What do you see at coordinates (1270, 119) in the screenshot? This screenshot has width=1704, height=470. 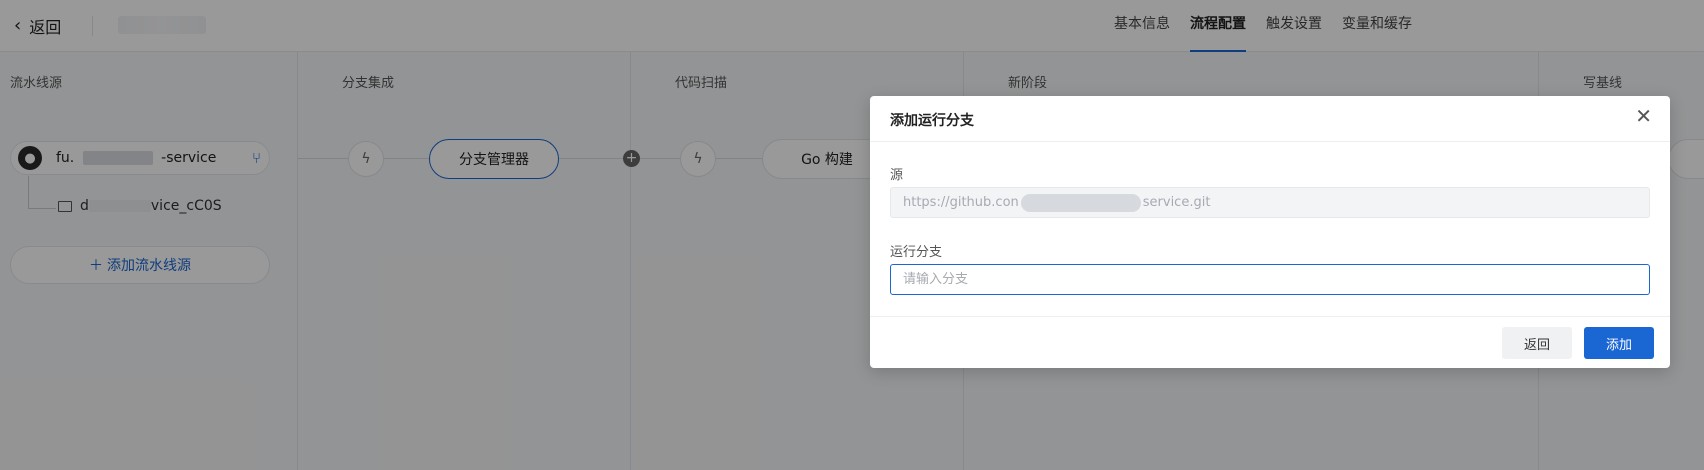 I see `dialog-header: 添加运行分支 ✕` at bounding box center [1270, 119].